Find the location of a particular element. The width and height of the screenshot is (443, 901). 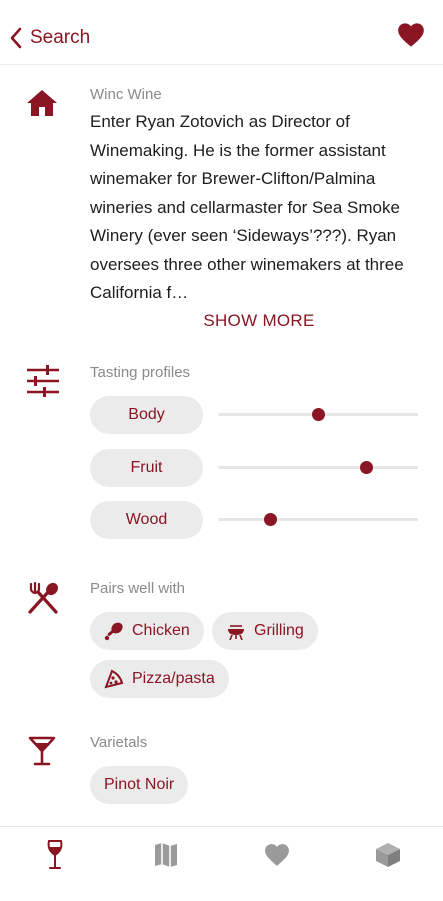

varietal-pill: Pinot Noir is located at coordinates (139, 785).